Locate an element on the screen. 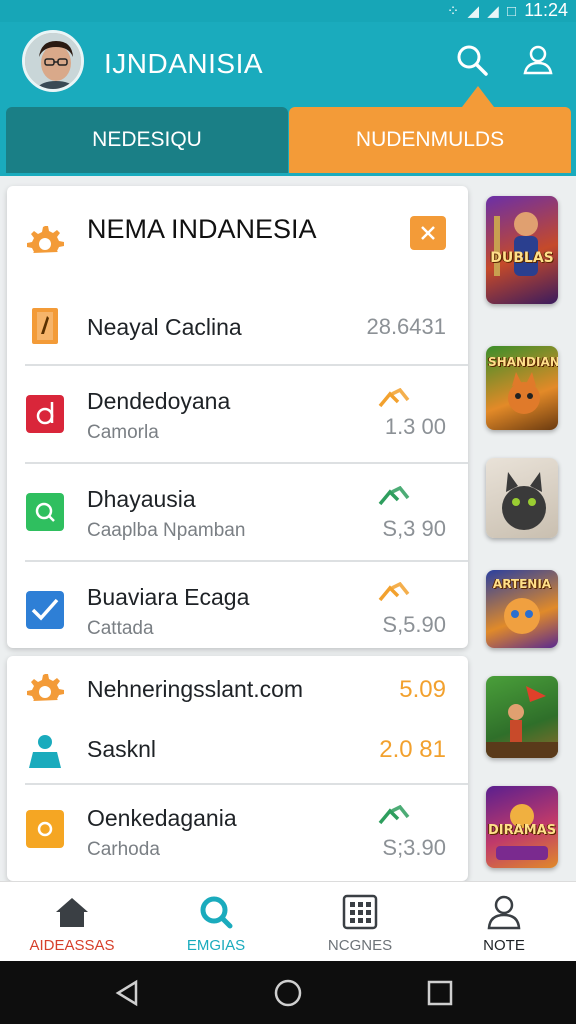 The image size is (576, 1024). row-value: 1.3 00 is located at coordinates (415, 426).